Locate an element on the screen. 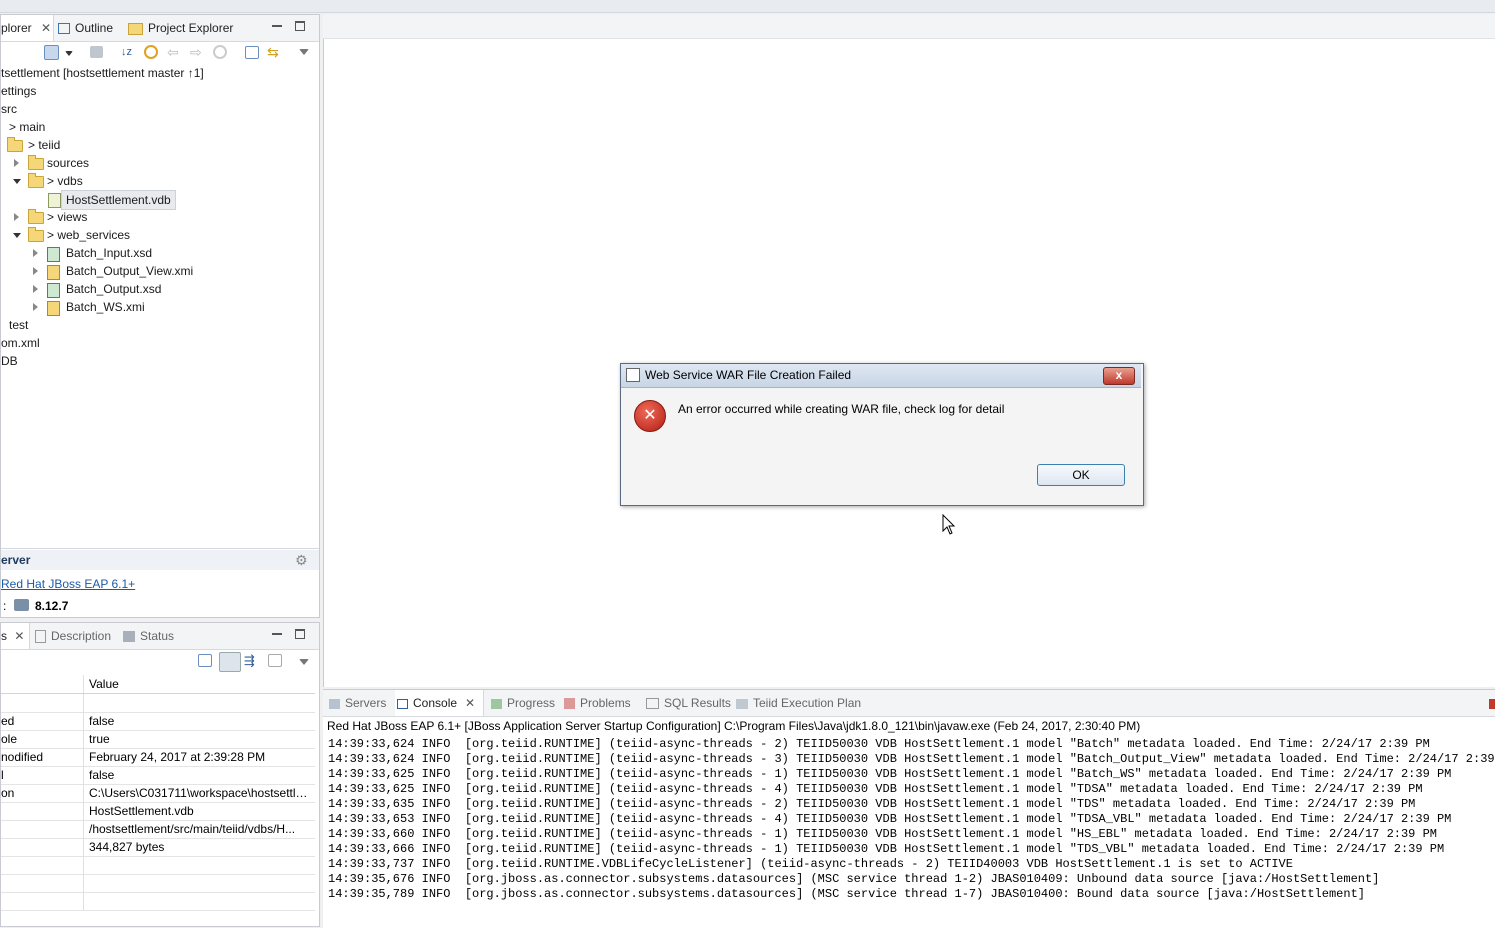 The width and height of the screenshot is (1495, 928). server-section-header: erver ⚙ is located at coordinates (160, 560).